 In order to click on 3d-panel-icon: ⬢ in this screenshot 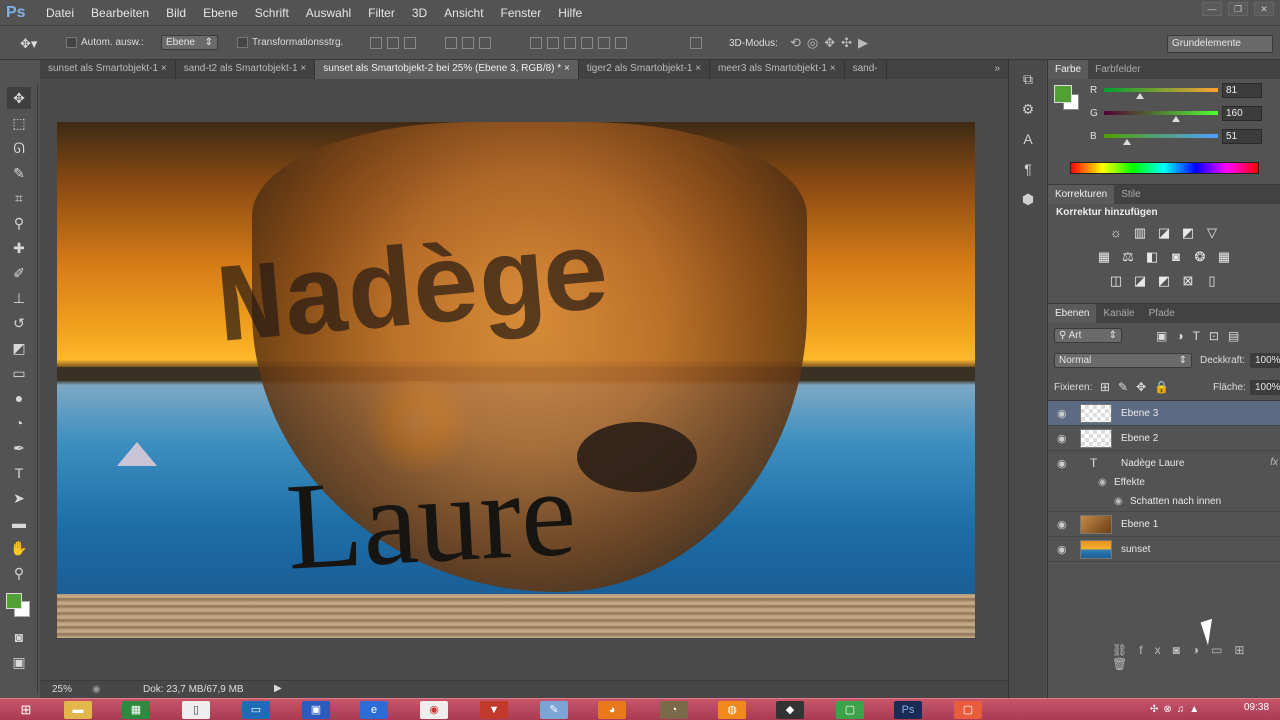, I will do `click(1028, 199)`.